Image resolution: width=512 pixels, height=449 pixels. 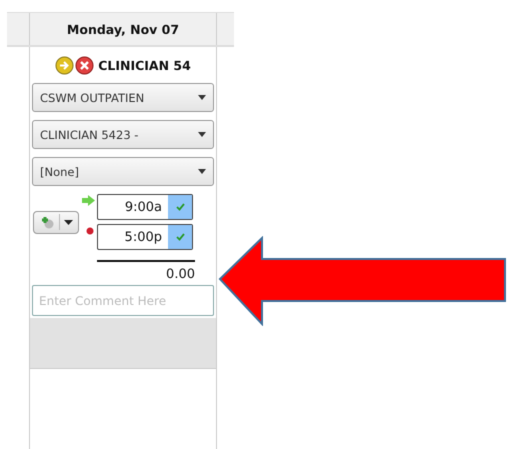 I want to click on arrow-right-icon, so click(x=88, y=200).